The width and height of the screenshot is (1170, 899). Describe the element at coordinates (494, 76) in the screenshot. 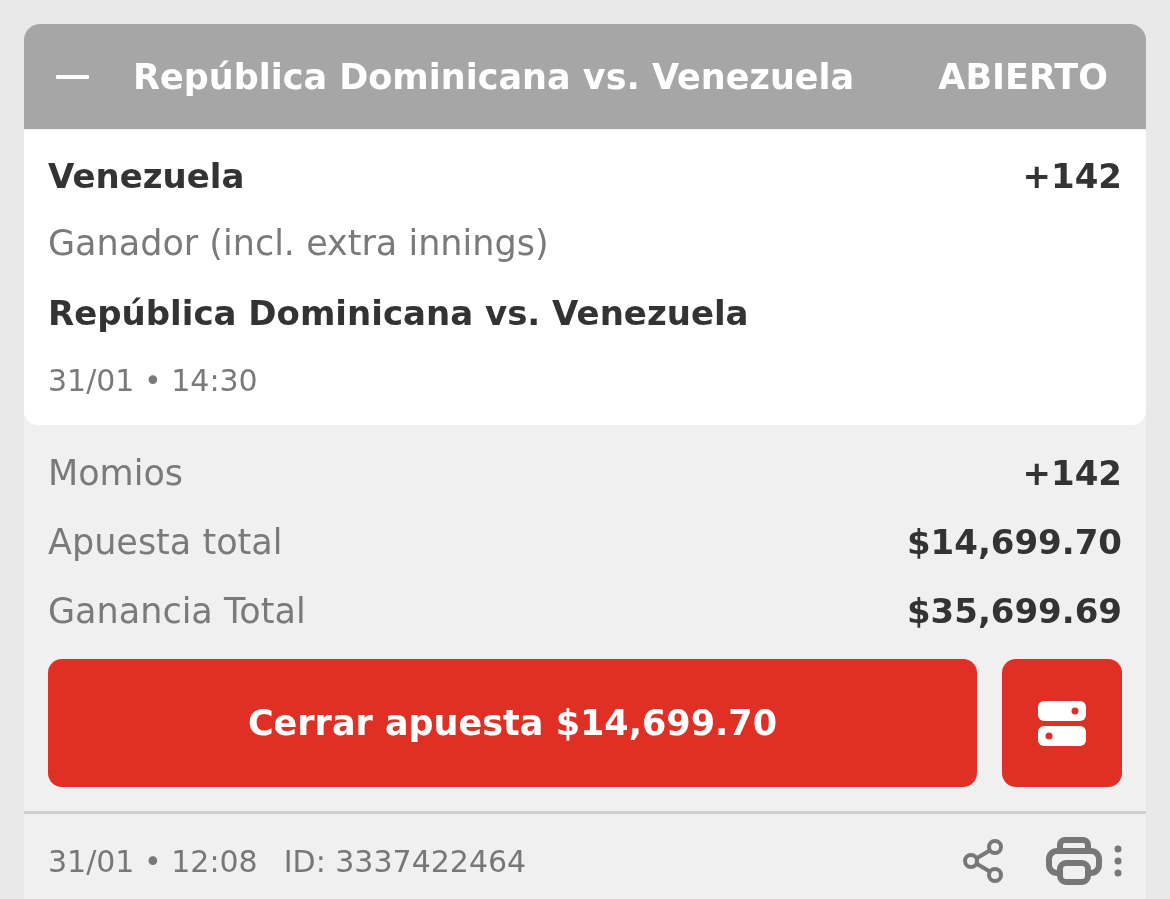

I see `match-title: República Dominicana vs. Venezuela` at that location.